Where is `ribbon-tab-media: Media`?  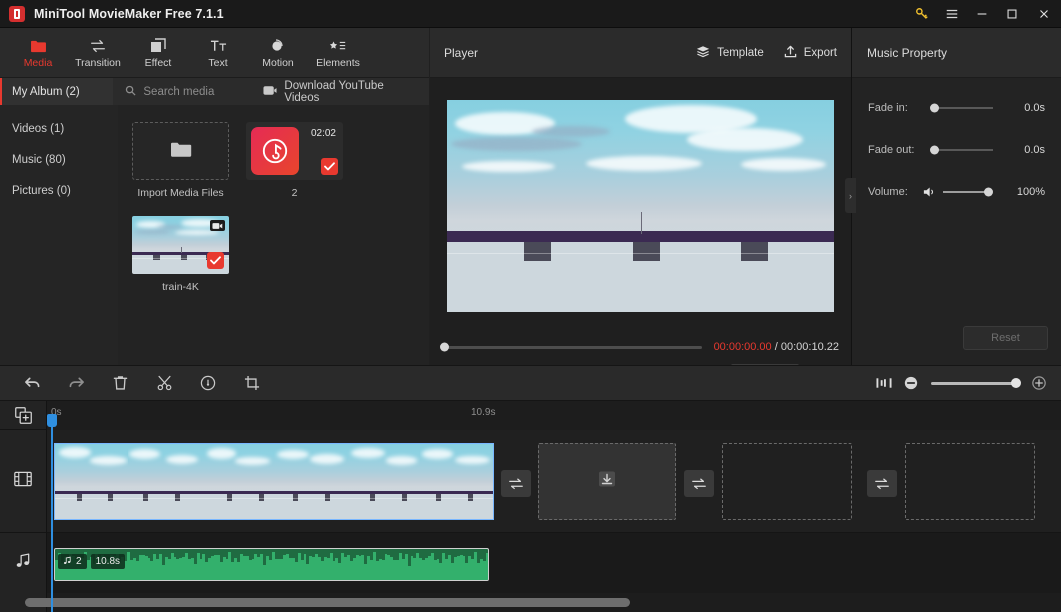 ribbon-tab-media: Media is located at coordinates (38, 53).